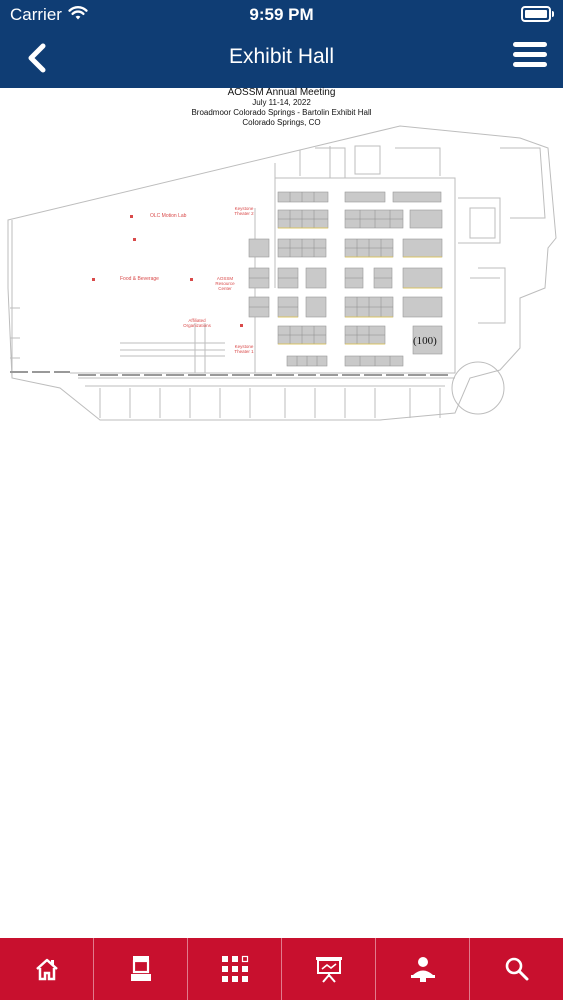  I want to click on label-olc-motion-lab: OLC Motion Lab, so click(168, 216).